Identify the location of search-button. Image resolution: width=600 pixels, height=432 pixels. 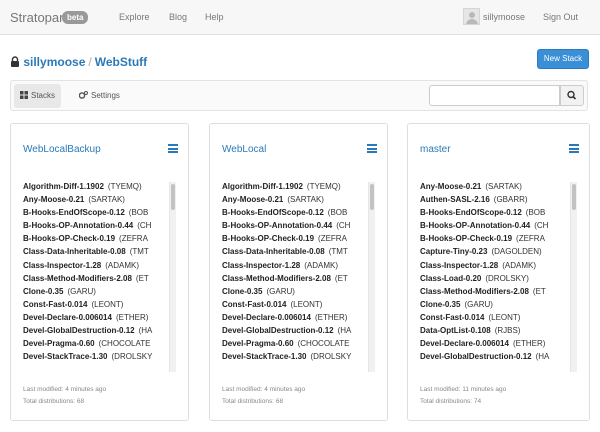
(572, 95).